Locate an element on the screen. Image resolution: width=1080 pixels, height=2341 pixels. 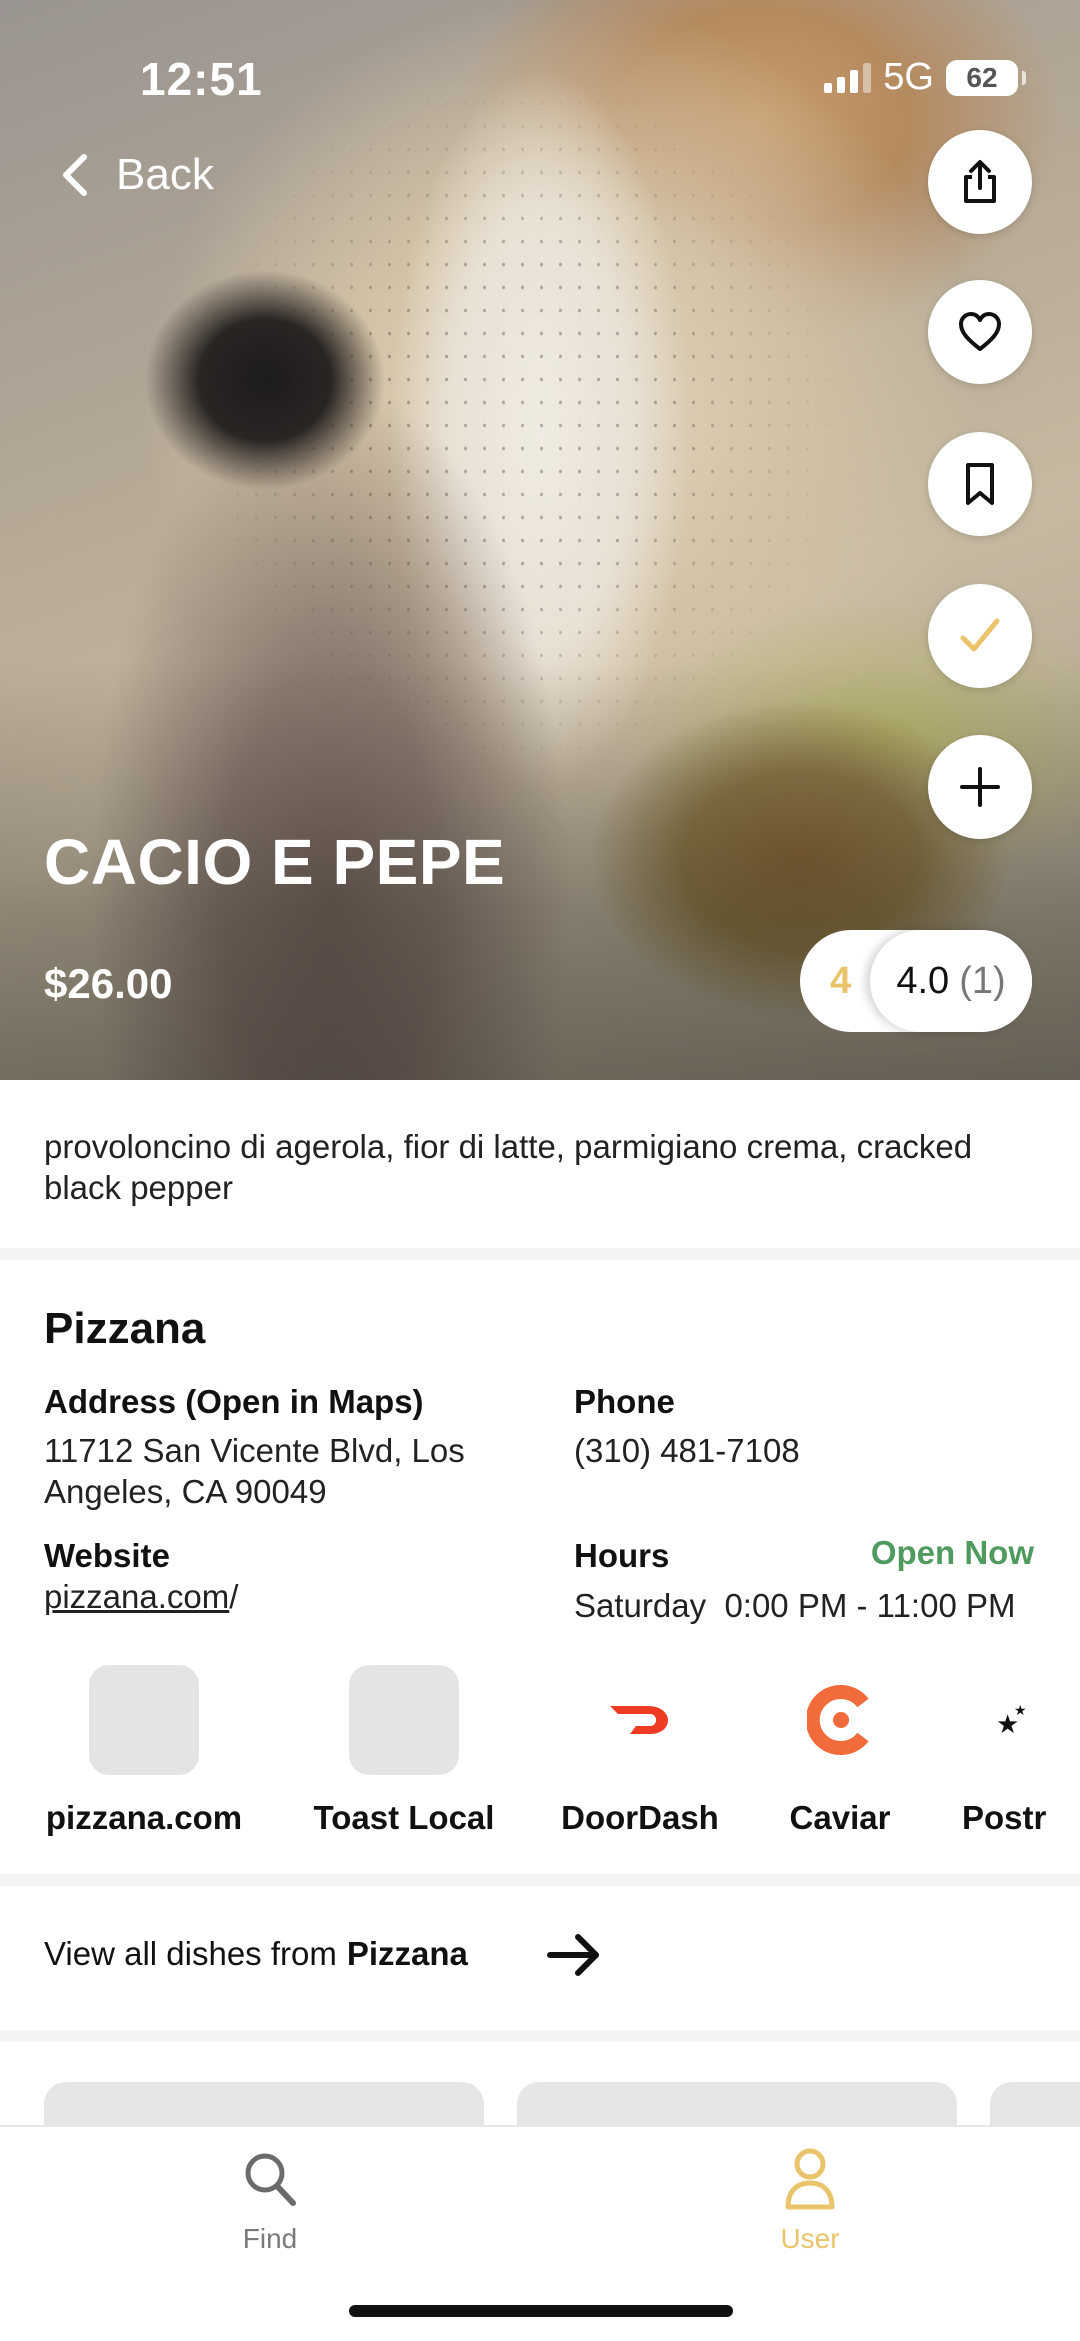
tab-find: Find is located at coordinates (270, 2201).